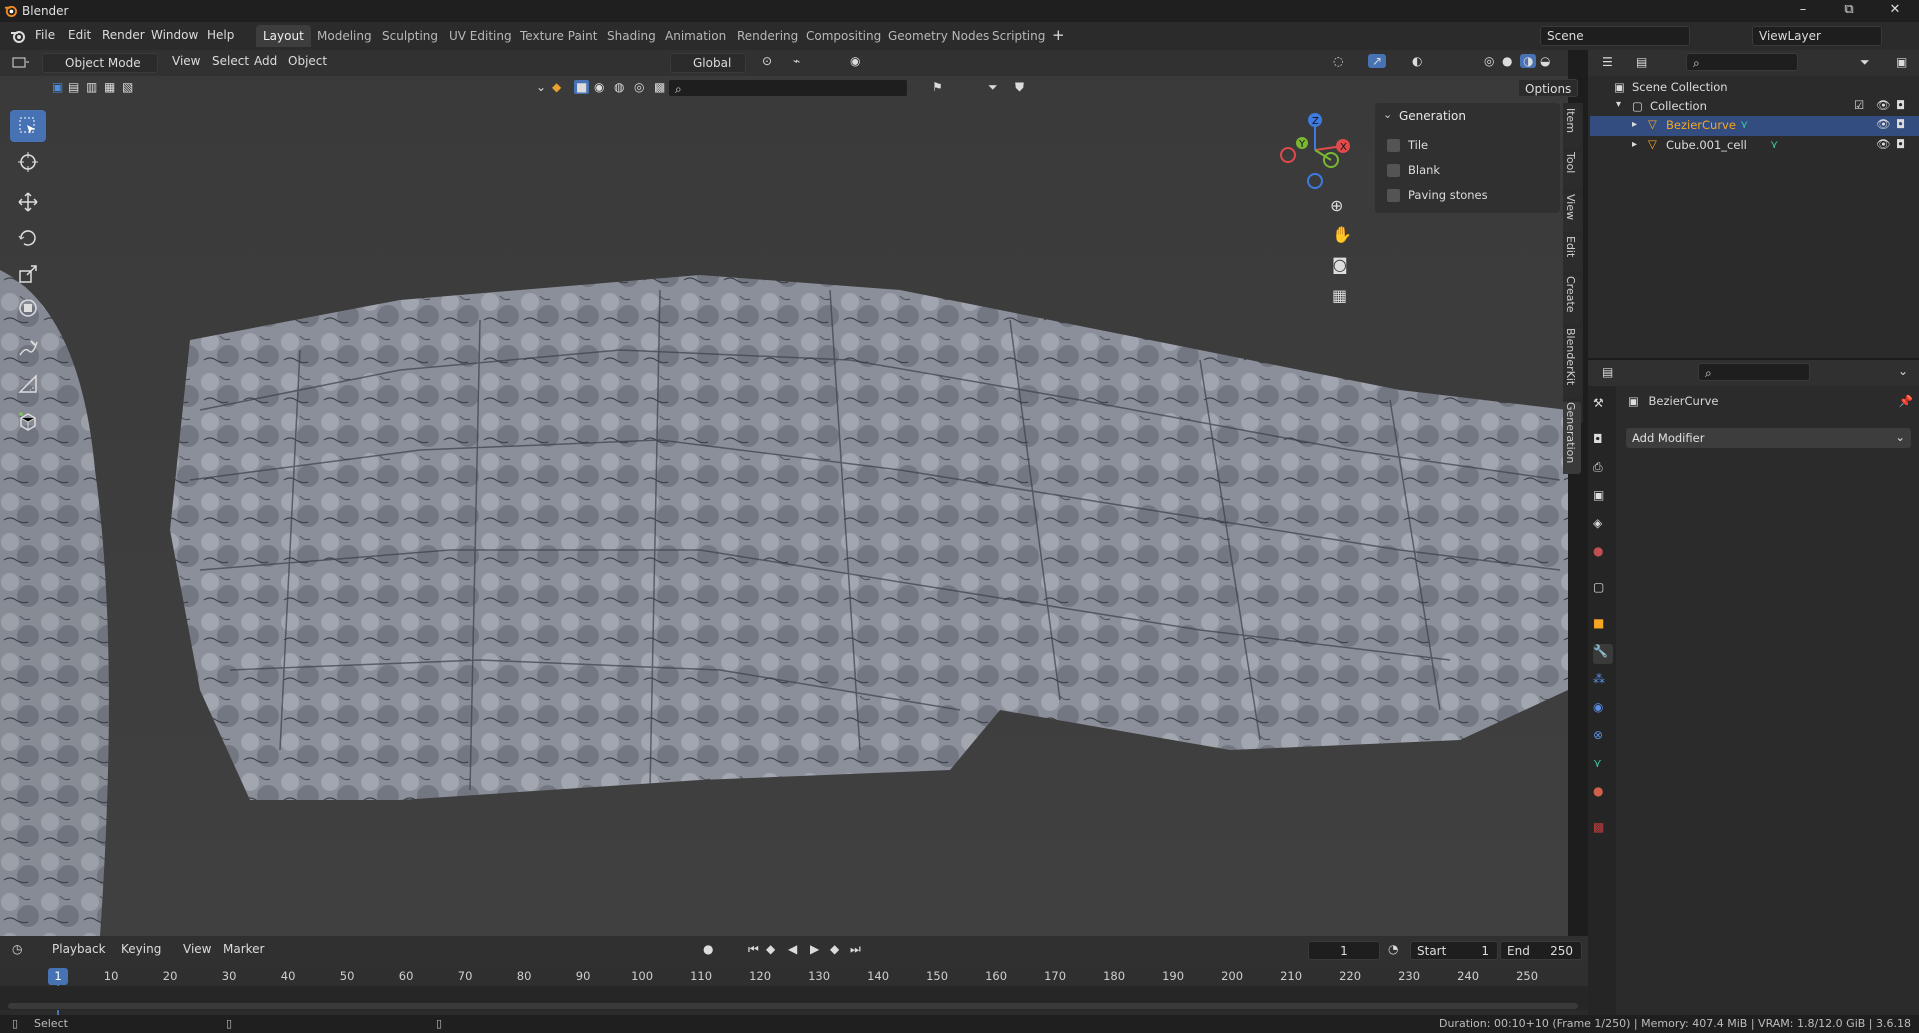  What do you see at coordinates (123, 35) in the screenshot?
I see `menu-render: Render` at bounding box center [123, 35].